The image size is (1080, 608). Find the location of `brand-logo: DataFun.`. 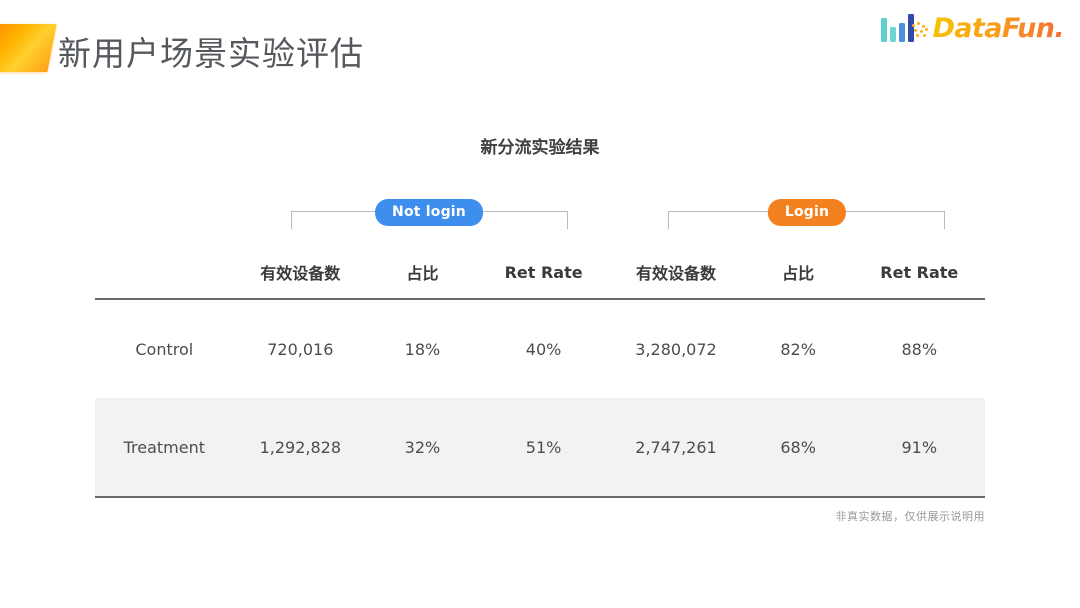

brand-logo: DataFun. is located at coordinates (972, 28).